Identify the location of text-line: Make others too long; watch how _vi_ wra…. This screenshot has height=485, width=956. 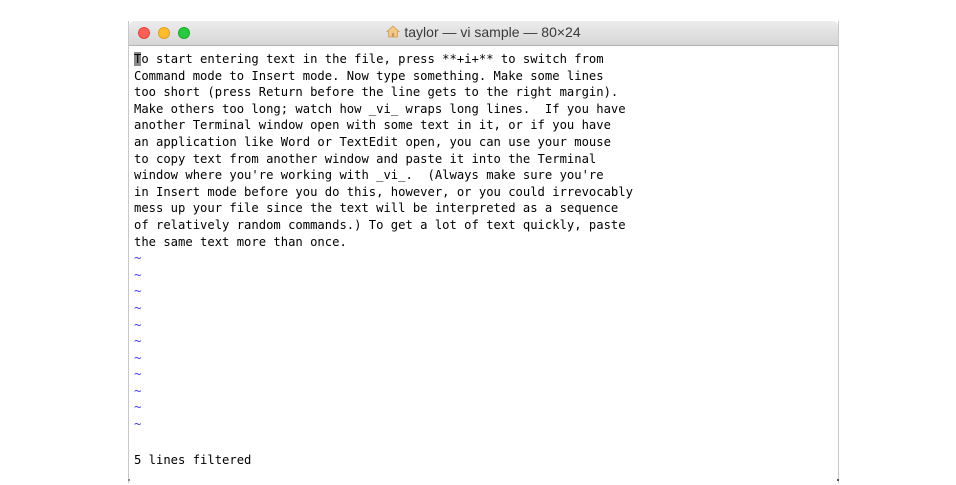
(380, 108).